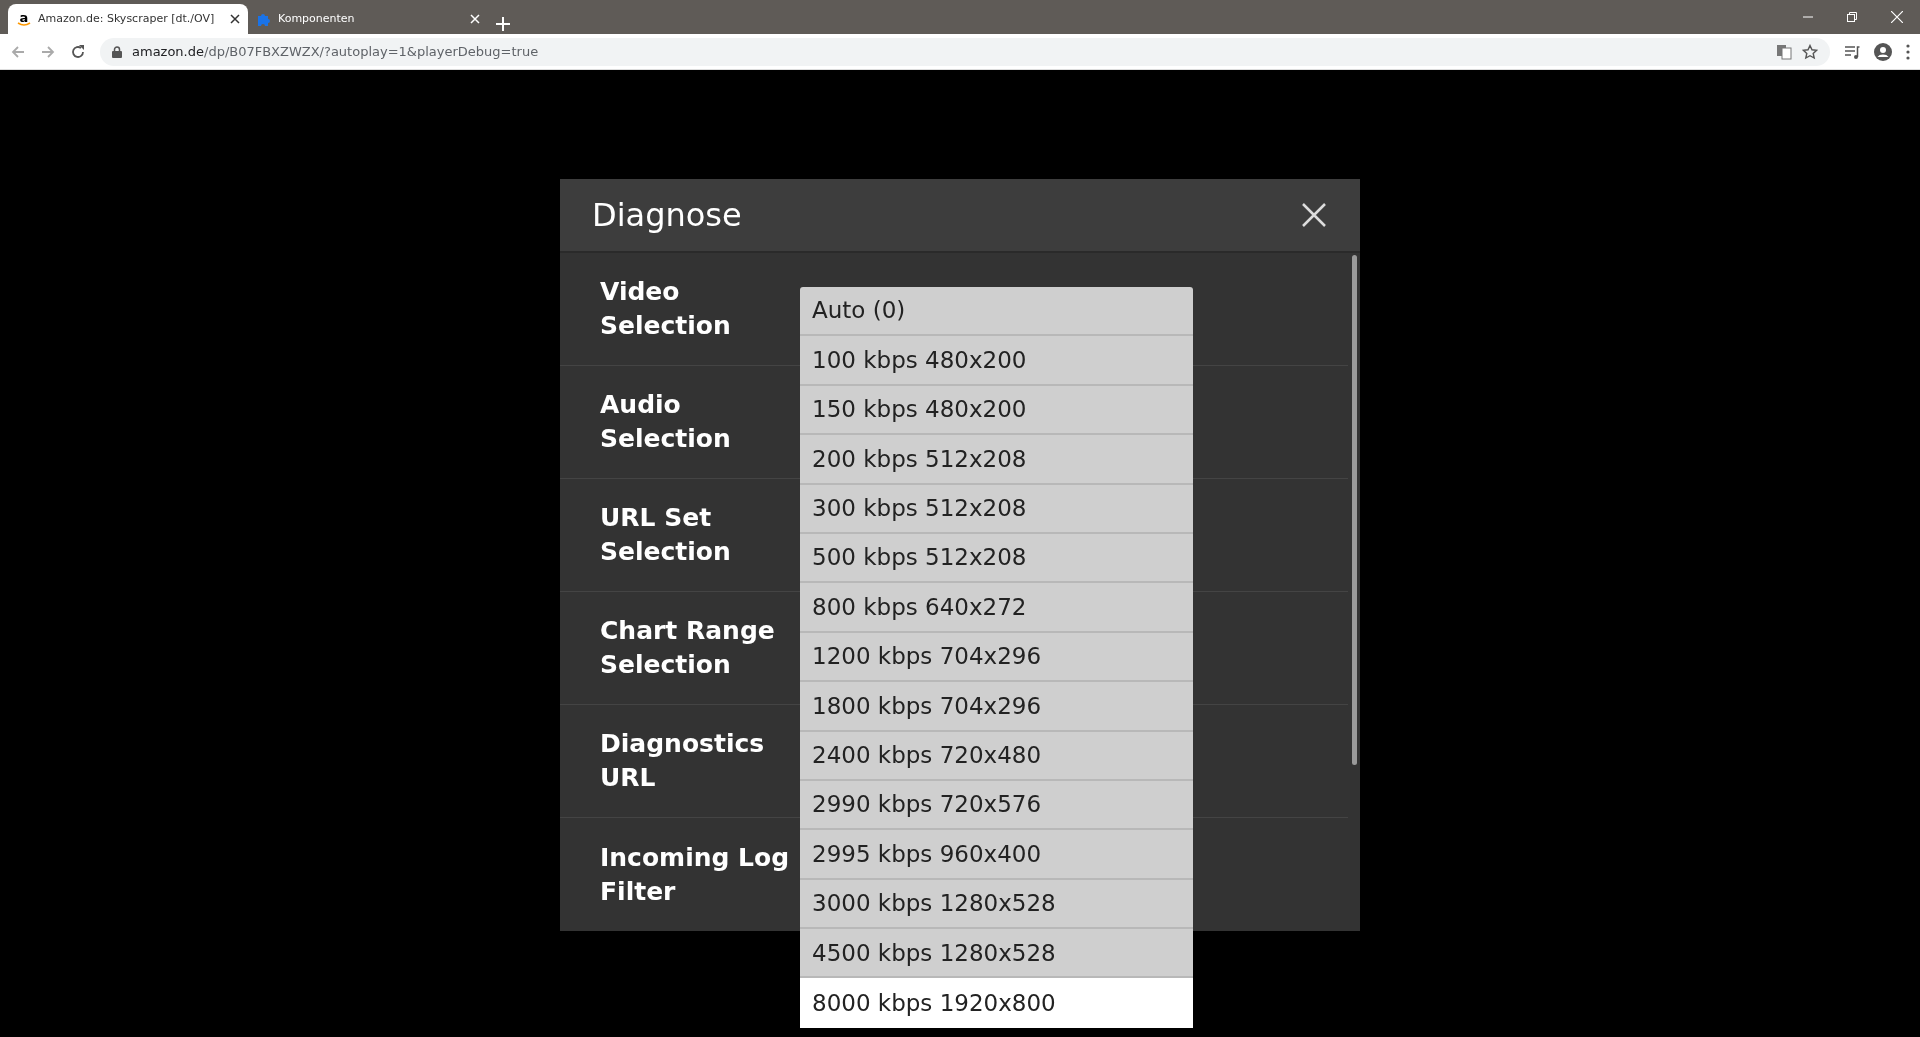 This screenshot has height=1037, width=1920. What do you see at coordinates (666, 535) in the screenshot?
I see `setting-label: URL Set Selection` at bounding box center [666, 535].